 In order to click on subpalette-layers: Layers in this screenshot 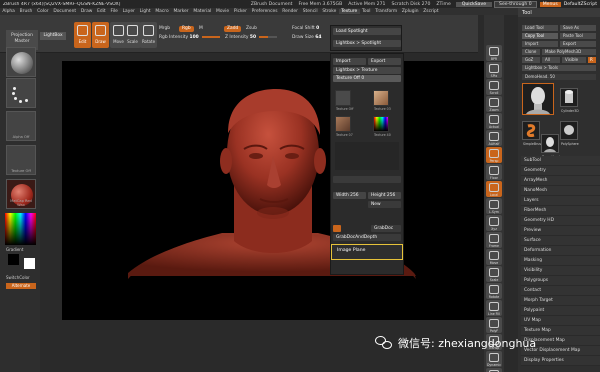, I will do `click(560, 201)`.